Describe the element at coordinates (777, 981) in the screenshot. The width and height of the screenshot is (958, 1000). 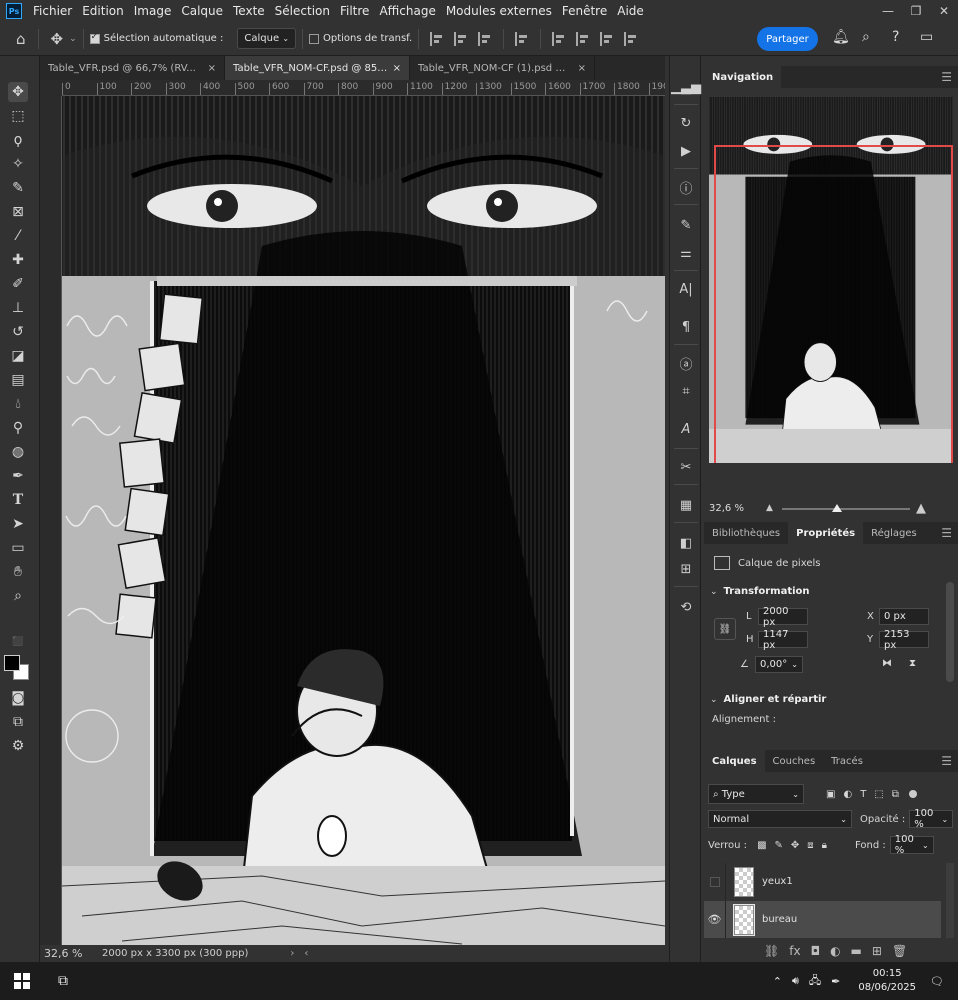
I see `chevron-up-icon: ⌃` at that location.